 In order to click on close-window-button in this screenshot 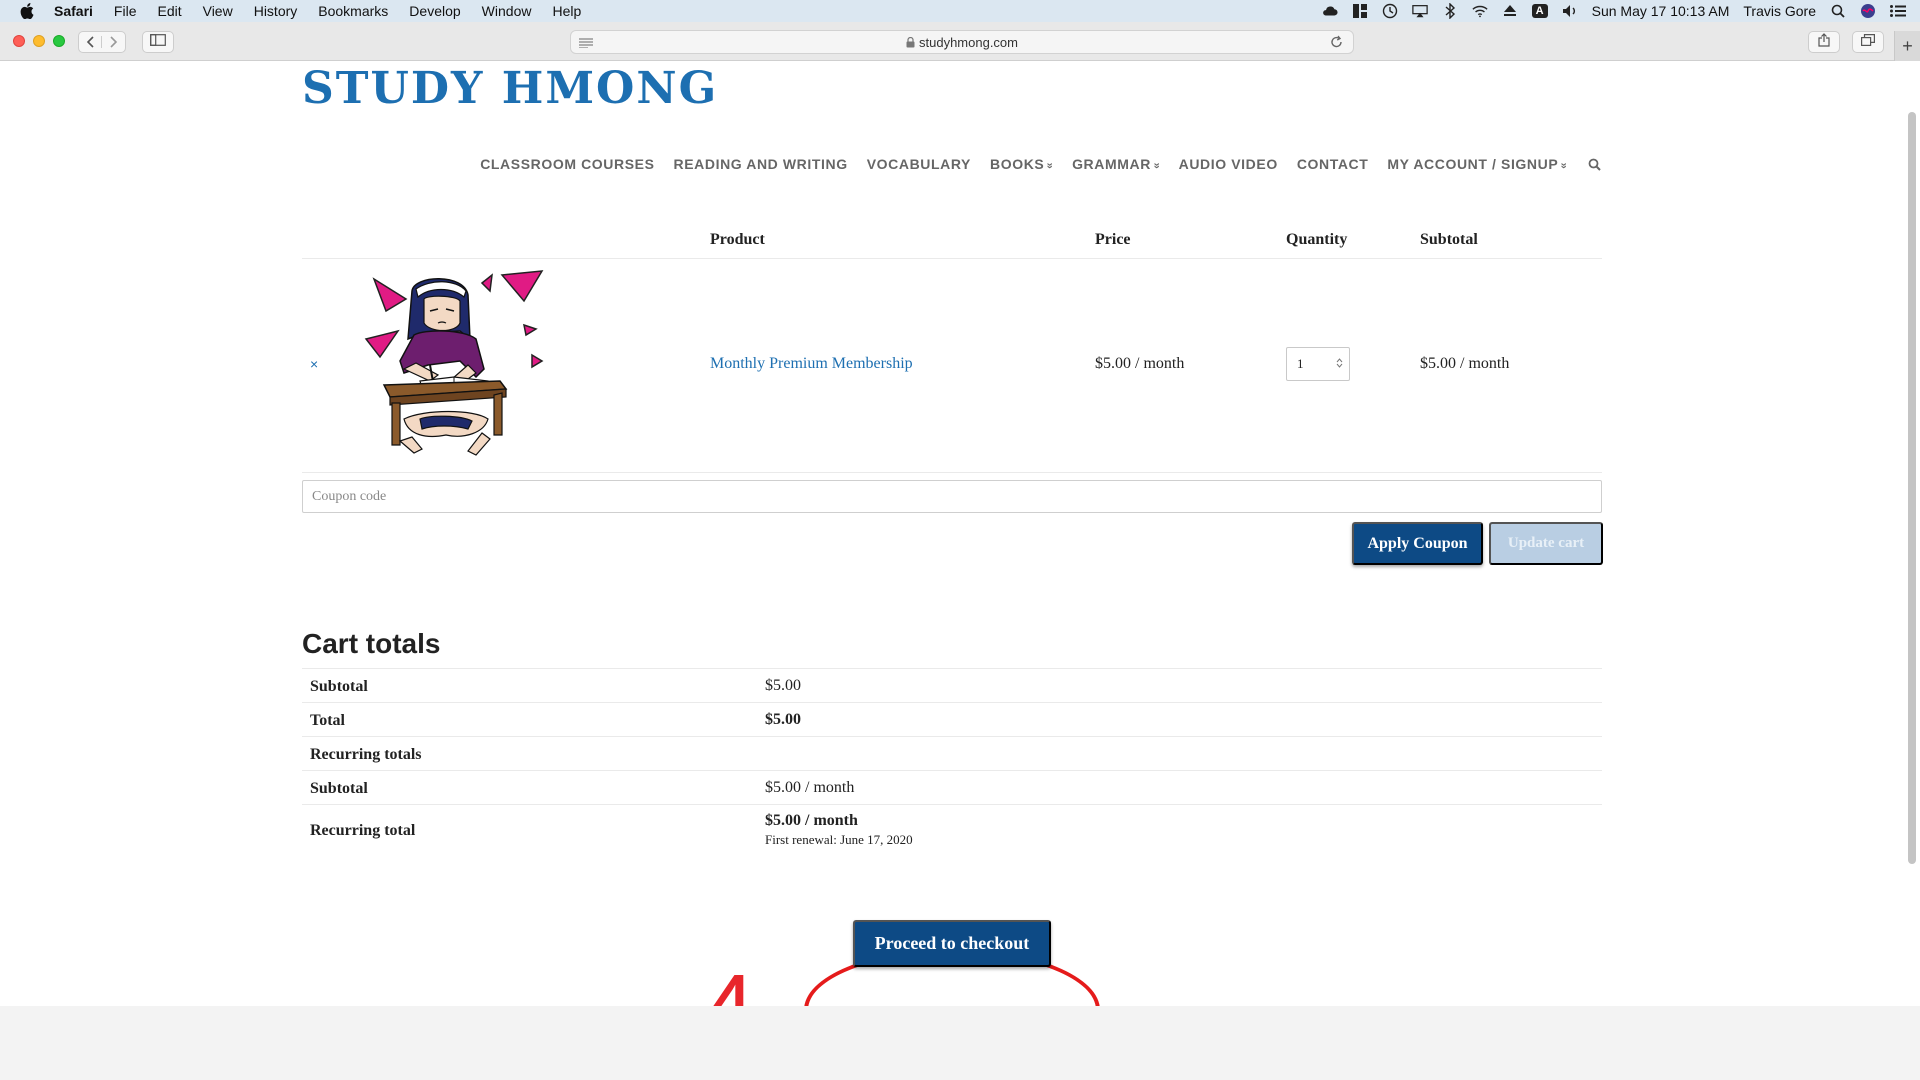, I will do `click(19, 41)`.